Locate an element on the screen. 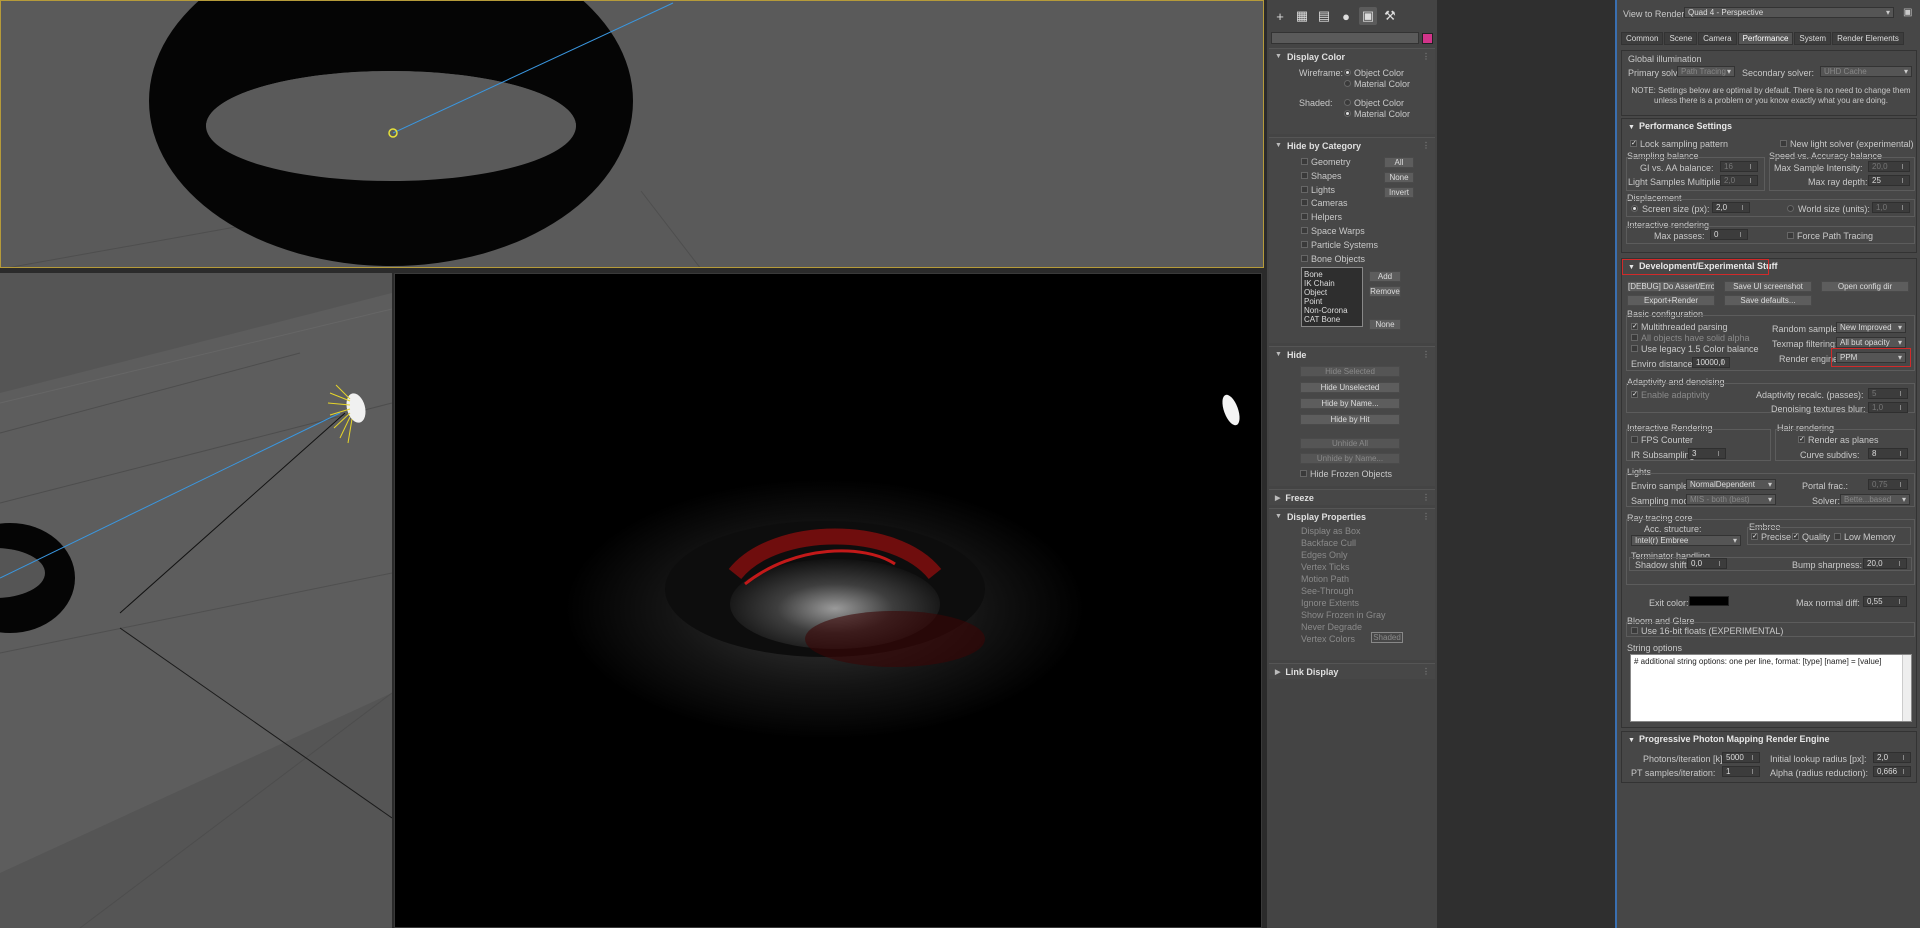 The image size is (1920, 928). rollout-header-freeze: ▶ Freeze ⋮ is located at coordinates (1352, 497).